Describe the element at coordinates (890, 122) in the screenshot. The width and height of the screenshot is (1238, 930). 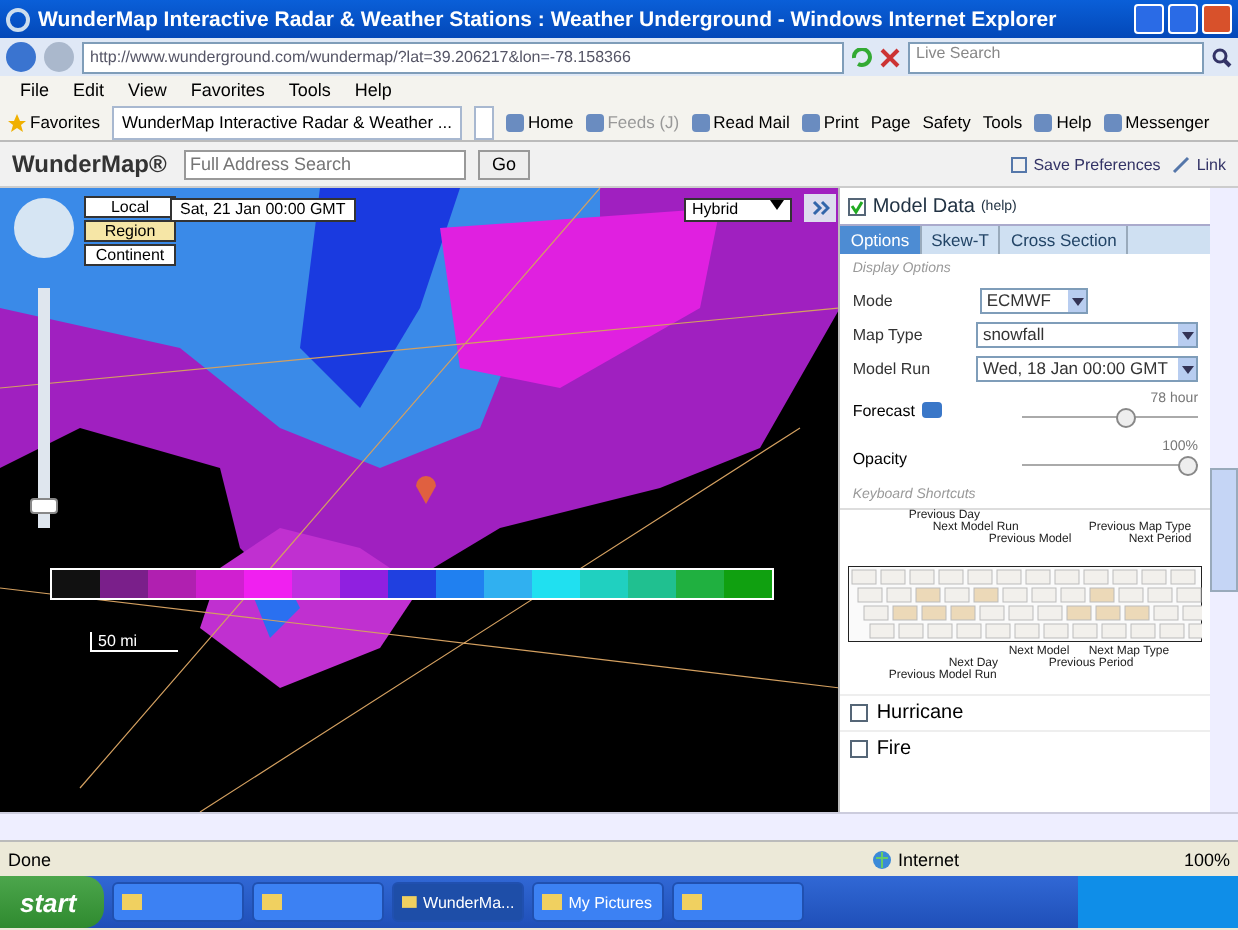
I see `toolbar-button: Page` at that location.